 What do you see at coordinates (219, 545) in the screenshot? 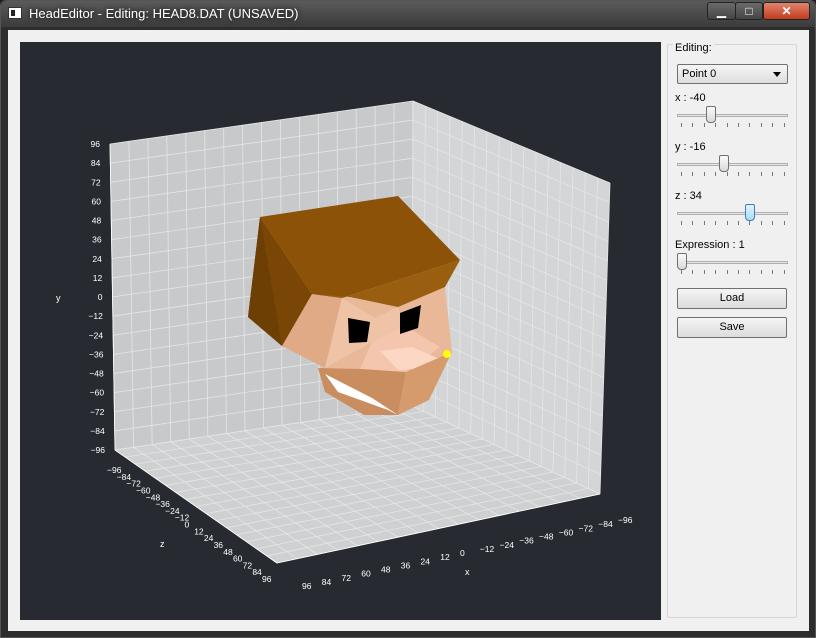
I see `z-axis-tick-label: 36` at bounding box center [219, 545].